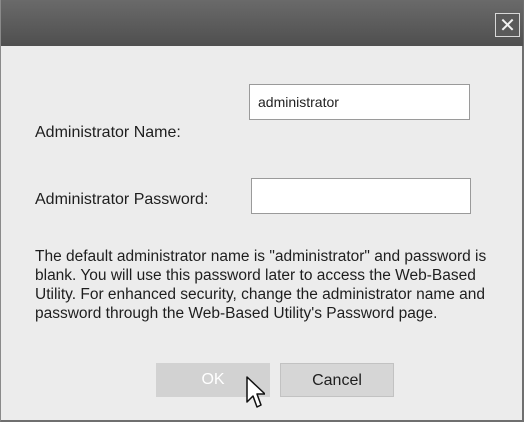 The image size is (524, 422). Describe the element at coordinates (337, 380) in the screenshot. I see `cancel-button: Cancel` at that location.